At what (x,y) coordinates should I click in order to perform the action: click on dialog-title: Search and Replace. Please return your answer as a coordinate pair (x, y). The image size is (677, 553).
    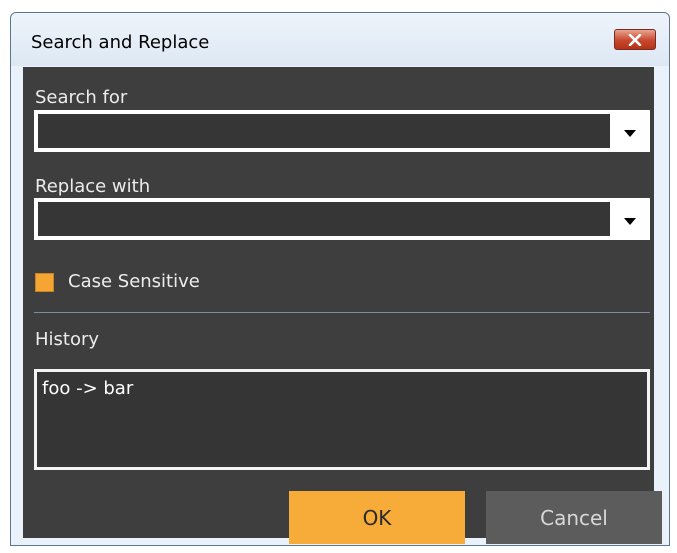
    Looking at the image, I should click on (120, 42).